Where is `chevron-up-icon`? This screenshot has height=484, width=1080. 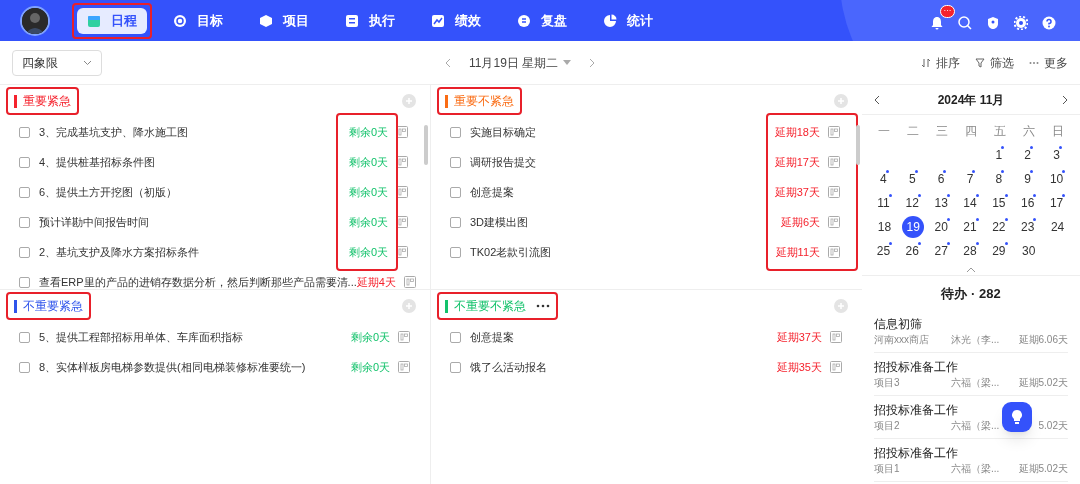 chevron-up-icon is located at coordinates (971, 270).